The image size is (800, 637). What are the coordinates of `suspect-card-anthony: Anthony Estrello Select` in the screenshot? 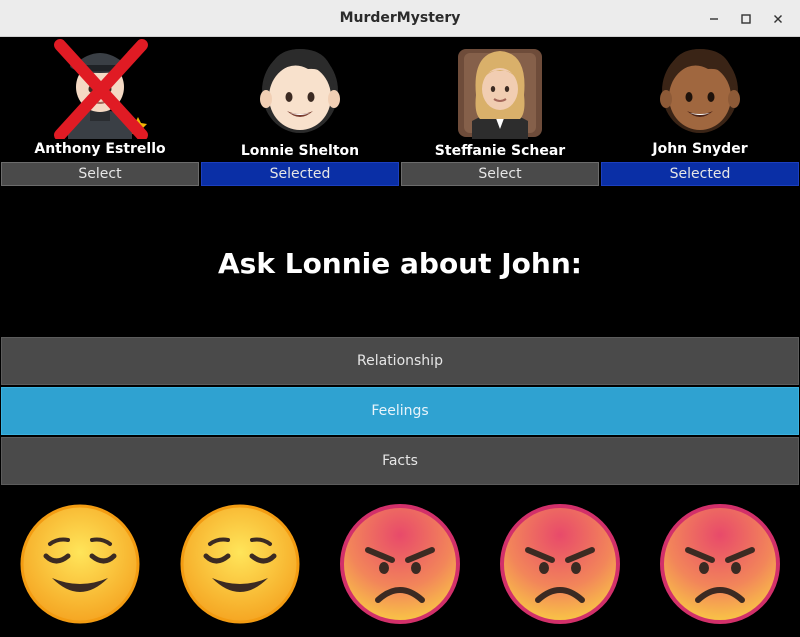 It's located at (100, 112).